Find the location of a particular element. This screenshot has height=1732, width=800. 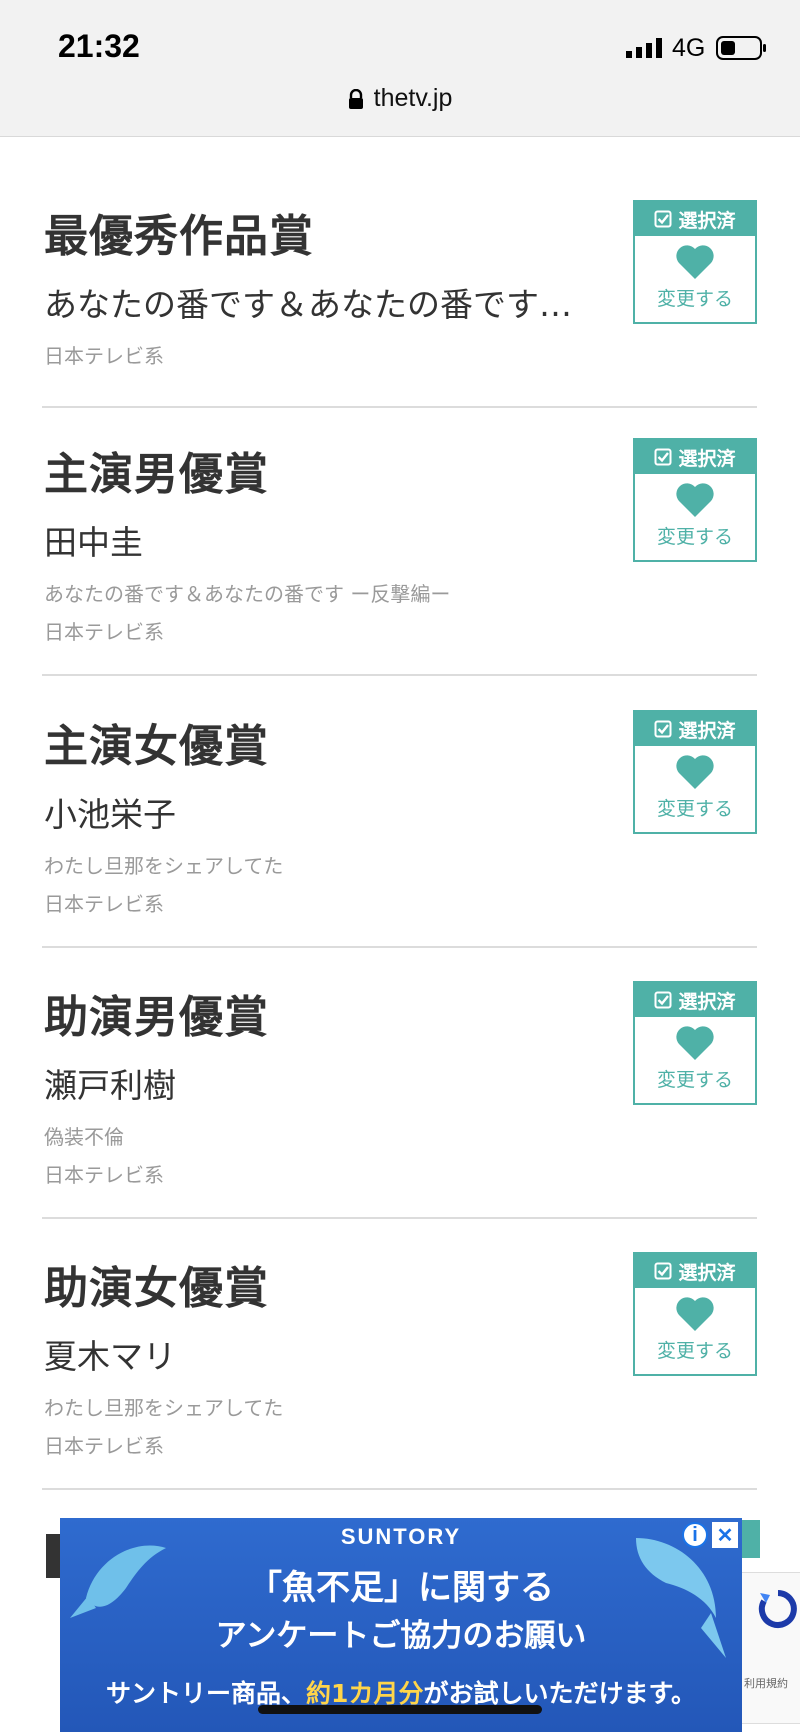

nominee-name: 田中圭 is located at coordinates (93, 542).